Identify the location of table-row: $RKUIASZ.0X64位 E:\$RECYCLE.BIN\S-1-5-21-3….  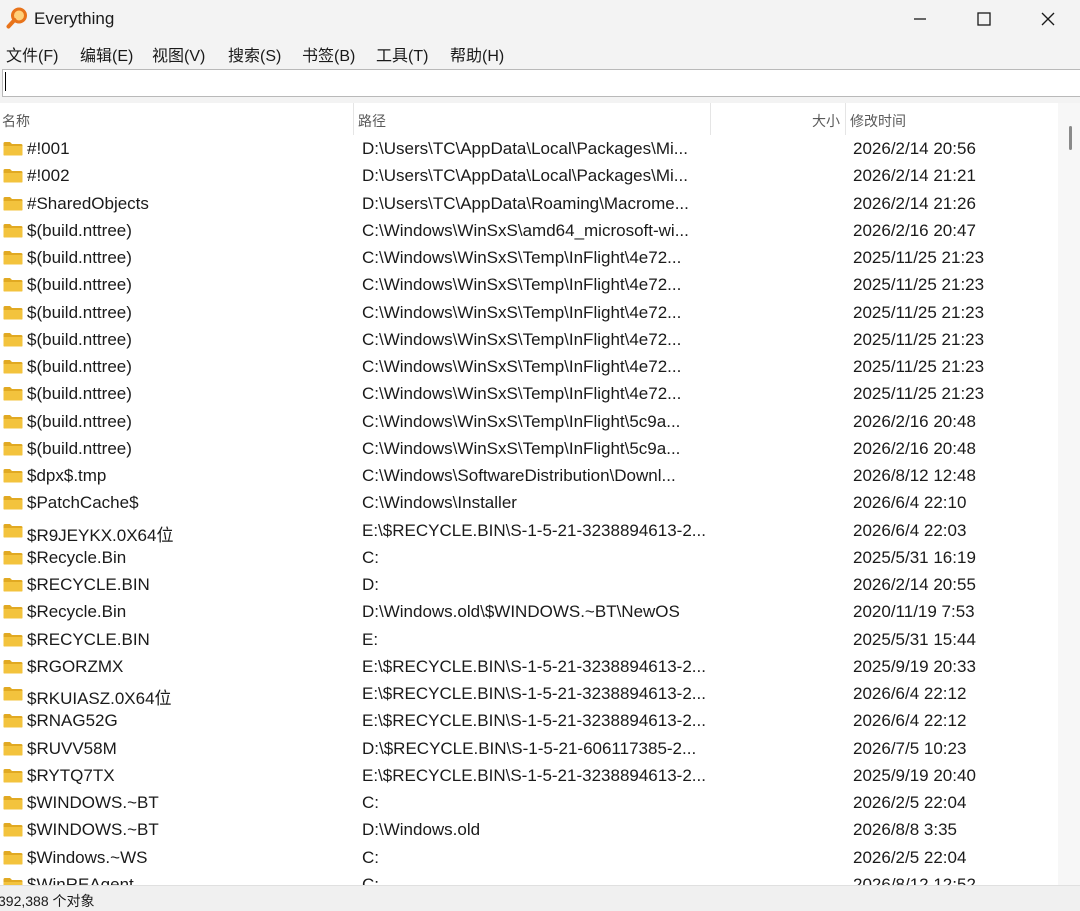
(529, 694).